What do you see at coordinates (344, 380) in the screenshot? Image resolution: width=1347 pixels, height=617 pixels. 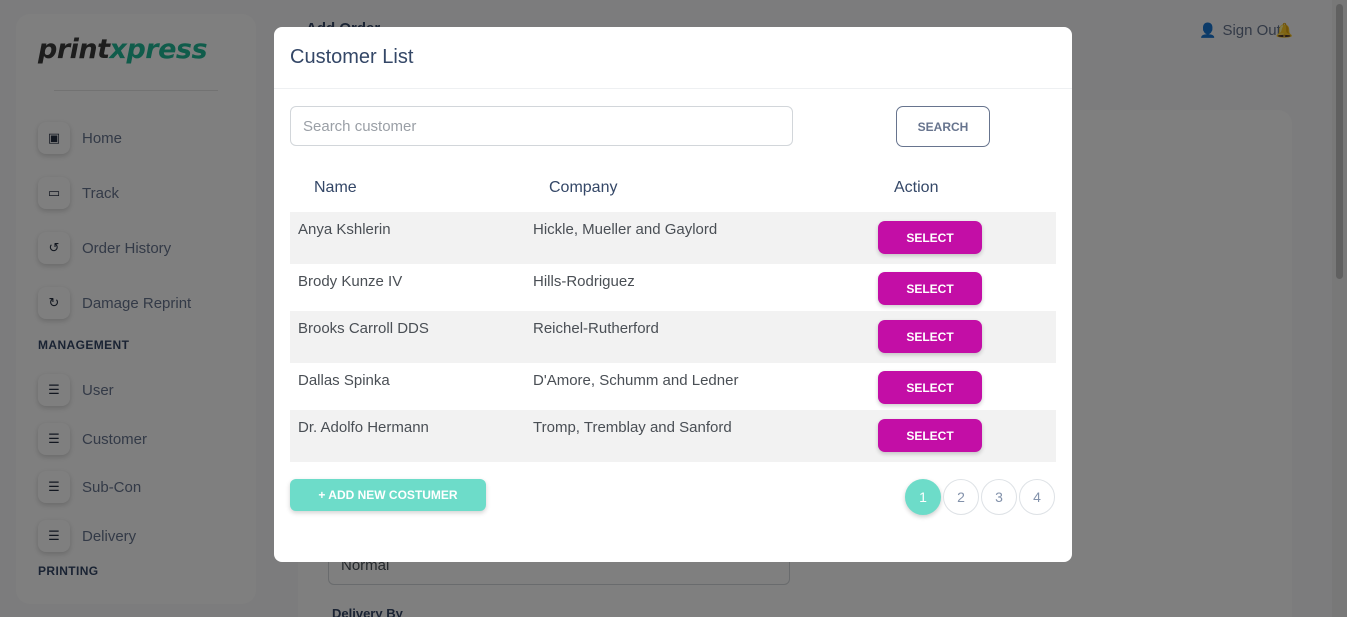 I see `customer-name: Dallas Spinka` at bounding box center [344, 380].